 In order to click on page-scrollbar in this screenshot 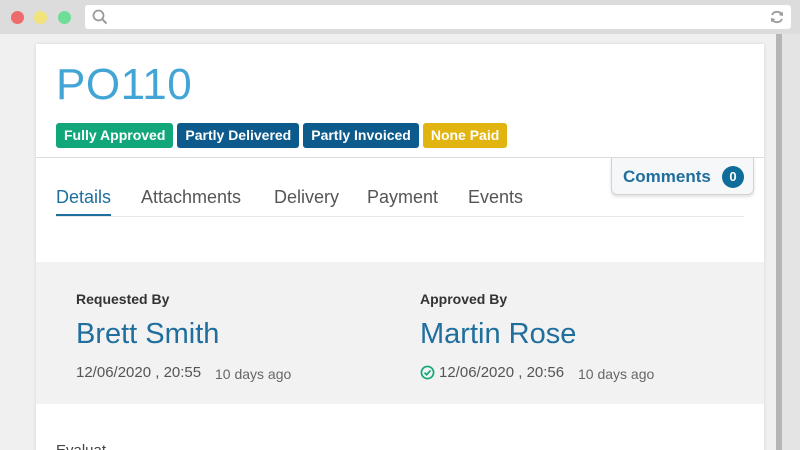, I will do `click(788, 242)`.